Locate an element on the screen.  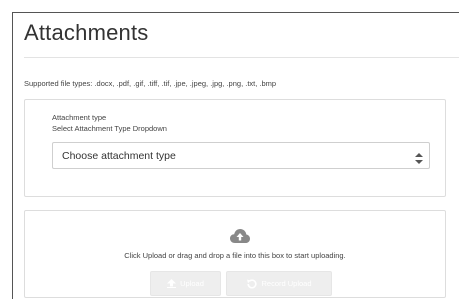
attachment-type-dropdown: Choose attachment type is located at coordinates (241, 155).